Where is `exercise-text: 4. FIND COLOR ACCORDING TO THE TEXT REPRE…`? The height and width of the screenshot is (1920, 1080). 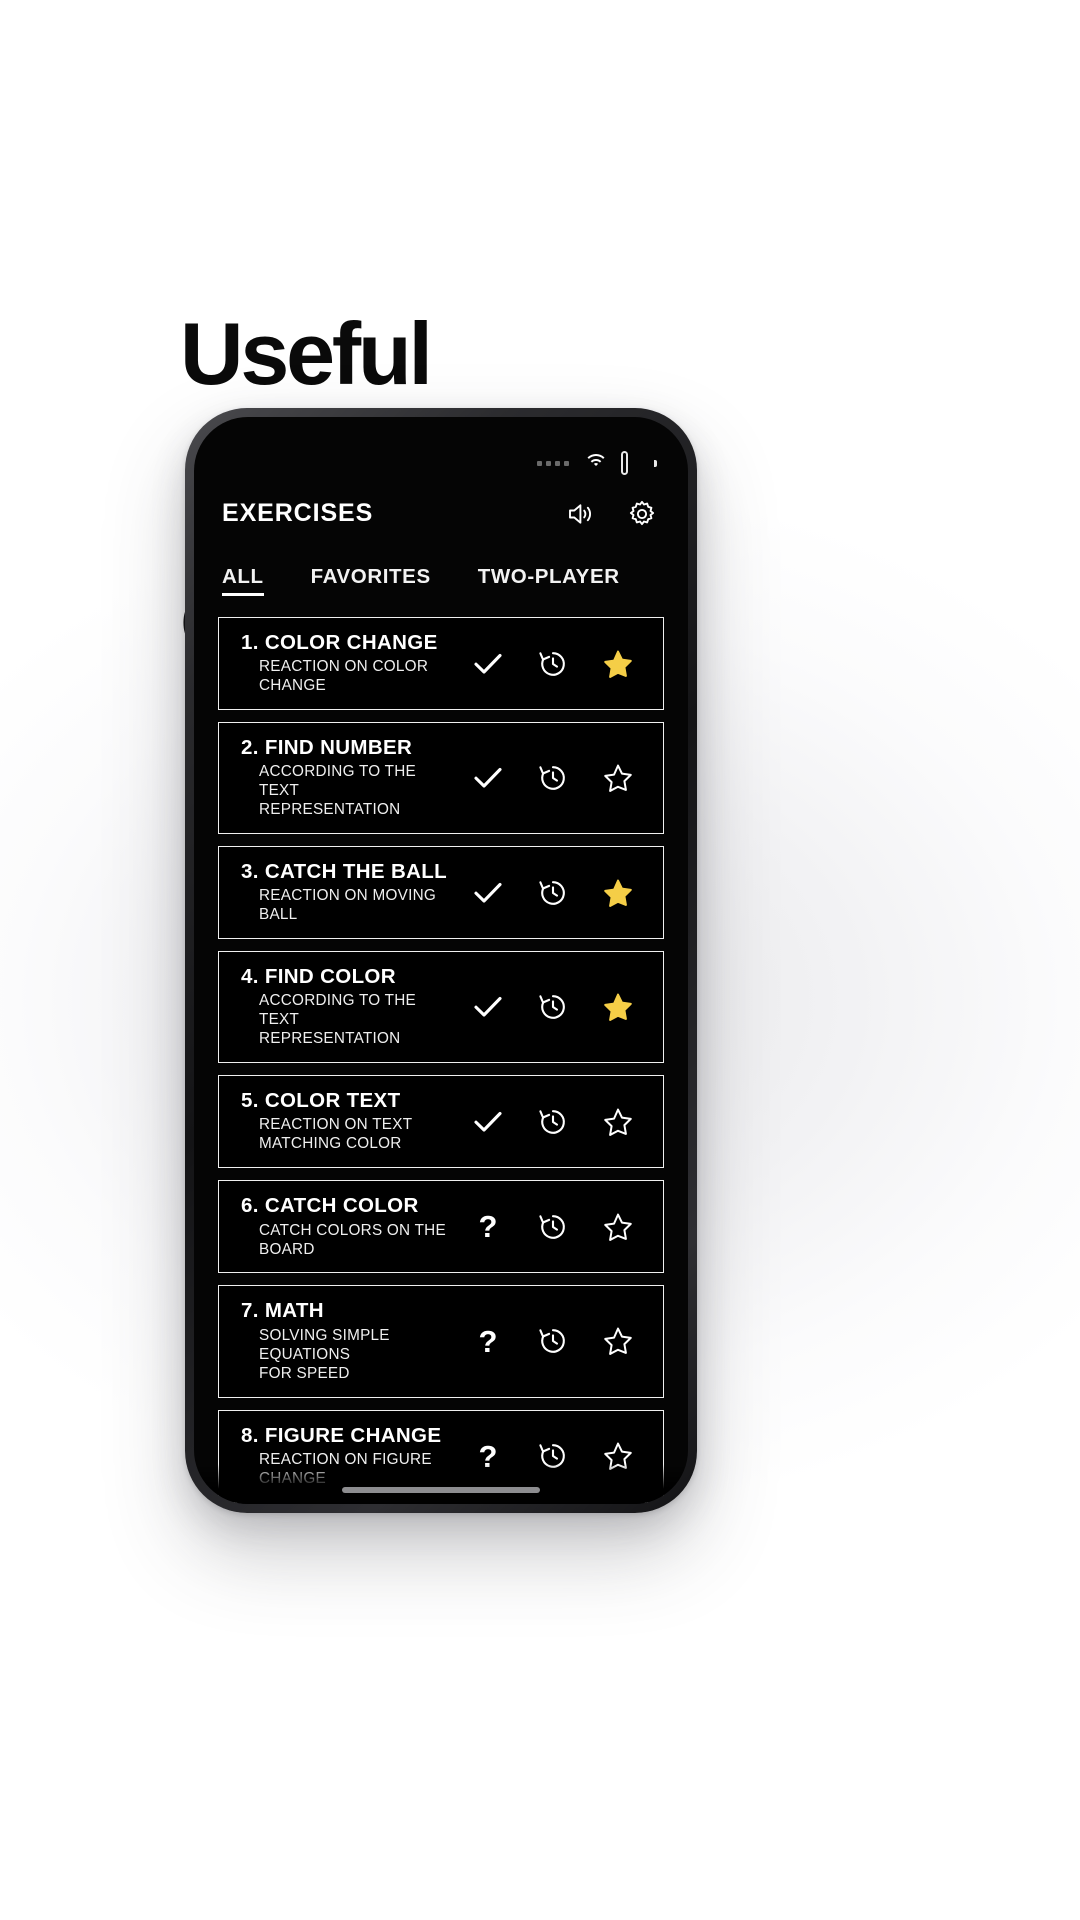
exercise-text: 4. FIND COLOR ACCORDING TO THE TEXT REPRE… is located at coordinates (352, 1007).